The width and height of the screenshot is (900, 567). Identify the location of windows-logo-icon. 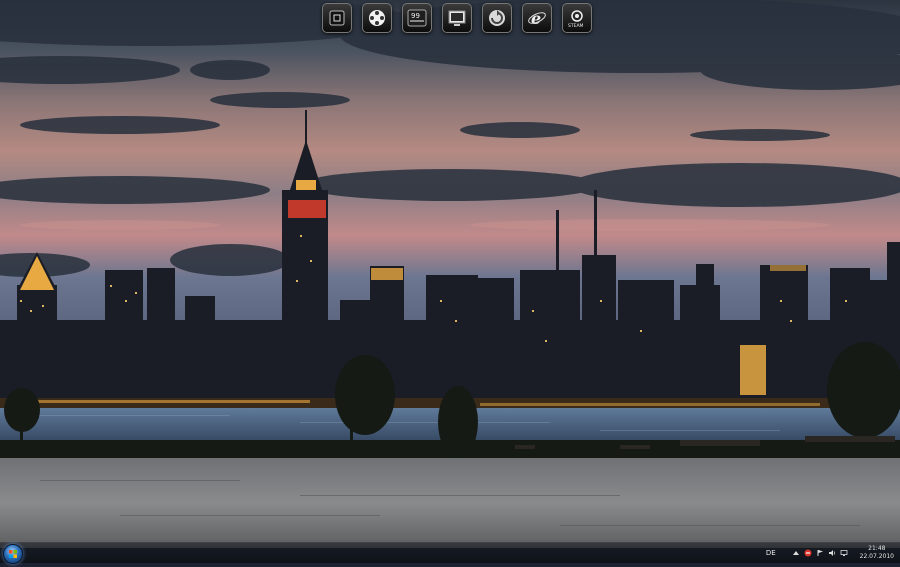
(13, 554).